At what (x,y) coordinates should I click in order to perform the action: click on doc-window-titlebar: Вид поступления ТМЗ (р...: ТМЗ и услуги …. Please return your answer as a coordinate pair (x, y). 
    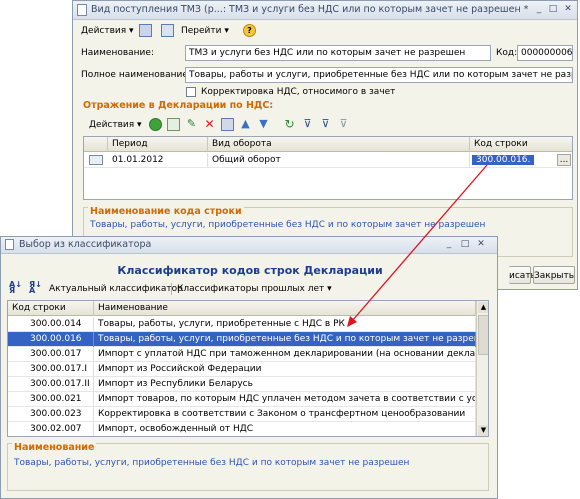
    Looking at the image, I should click on (325, 10).